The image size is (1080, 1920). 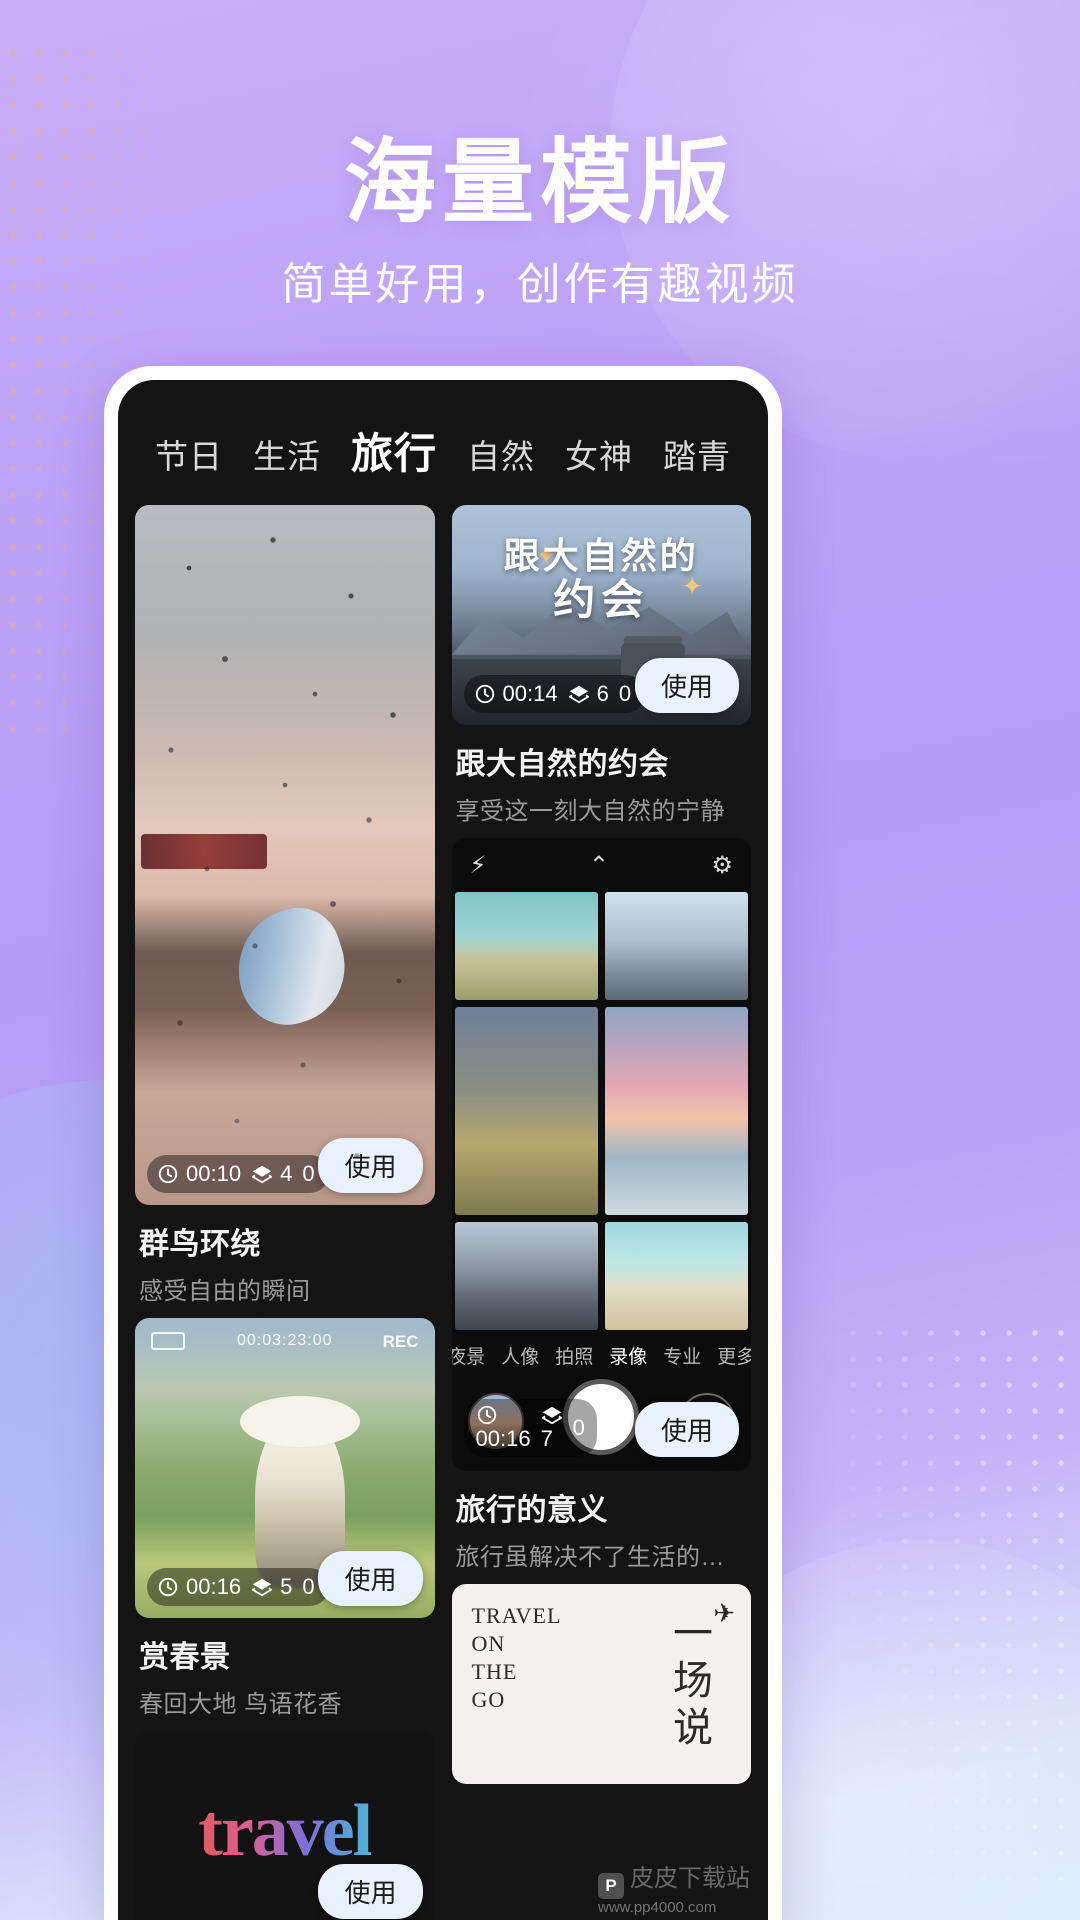 I want to click on promo-title: 海量模版, so click(x=539, y=183).